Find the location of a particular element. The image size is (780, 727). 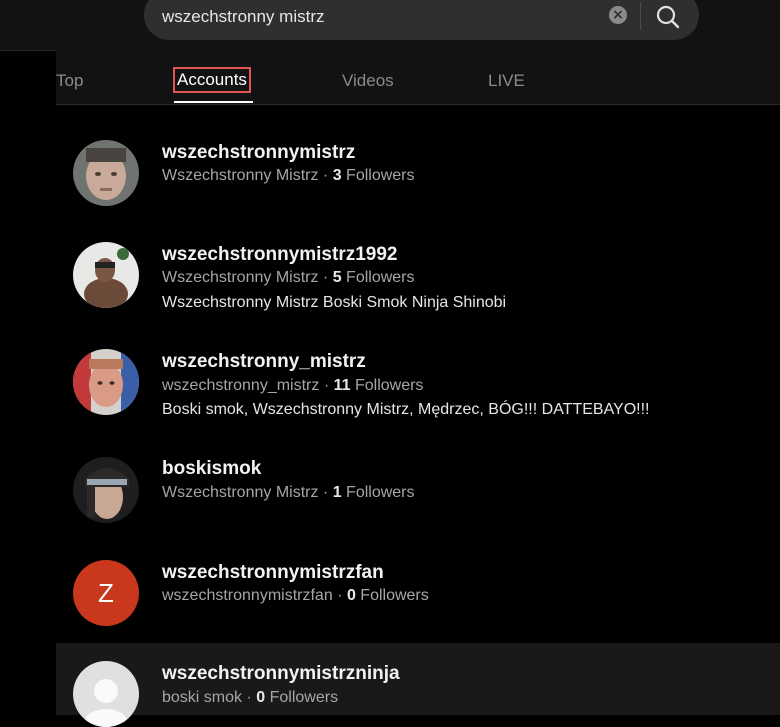

search-bar: × is located at coordinates (421, 20).